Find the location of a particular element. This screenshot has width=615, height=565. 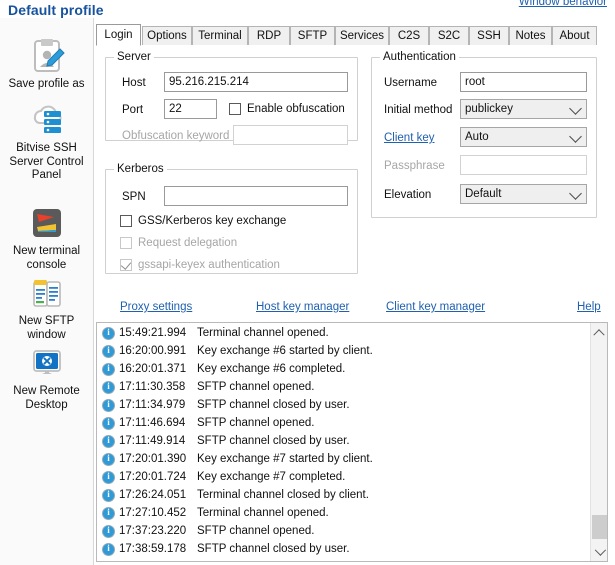

sidebar-item-ssh-server-control-panel: Bitvise SSH Server Control Panel is located at coordinates (46, 141).